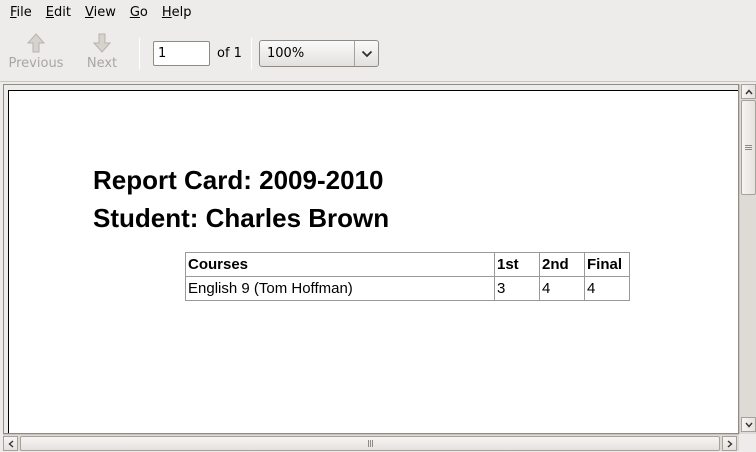 The width and height of the screenshot is (756, 452). Describe the element at coordinates (747, 259) in the screenshot. I see `vertical-scrollbar` at that location.